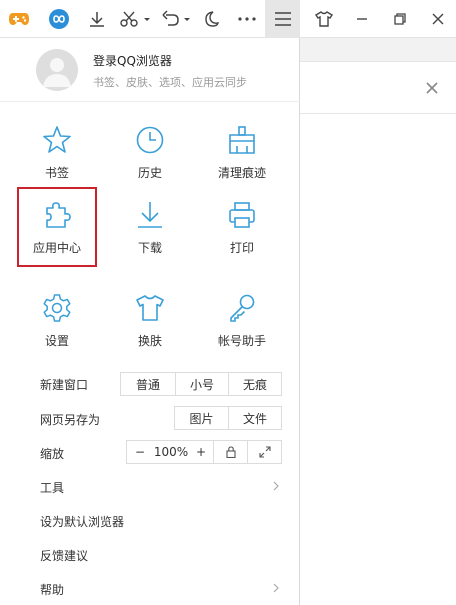 Image resolution: width=456 pixels, height=605 pixels. I want to click on history-button: 历史, so click(150, 154).